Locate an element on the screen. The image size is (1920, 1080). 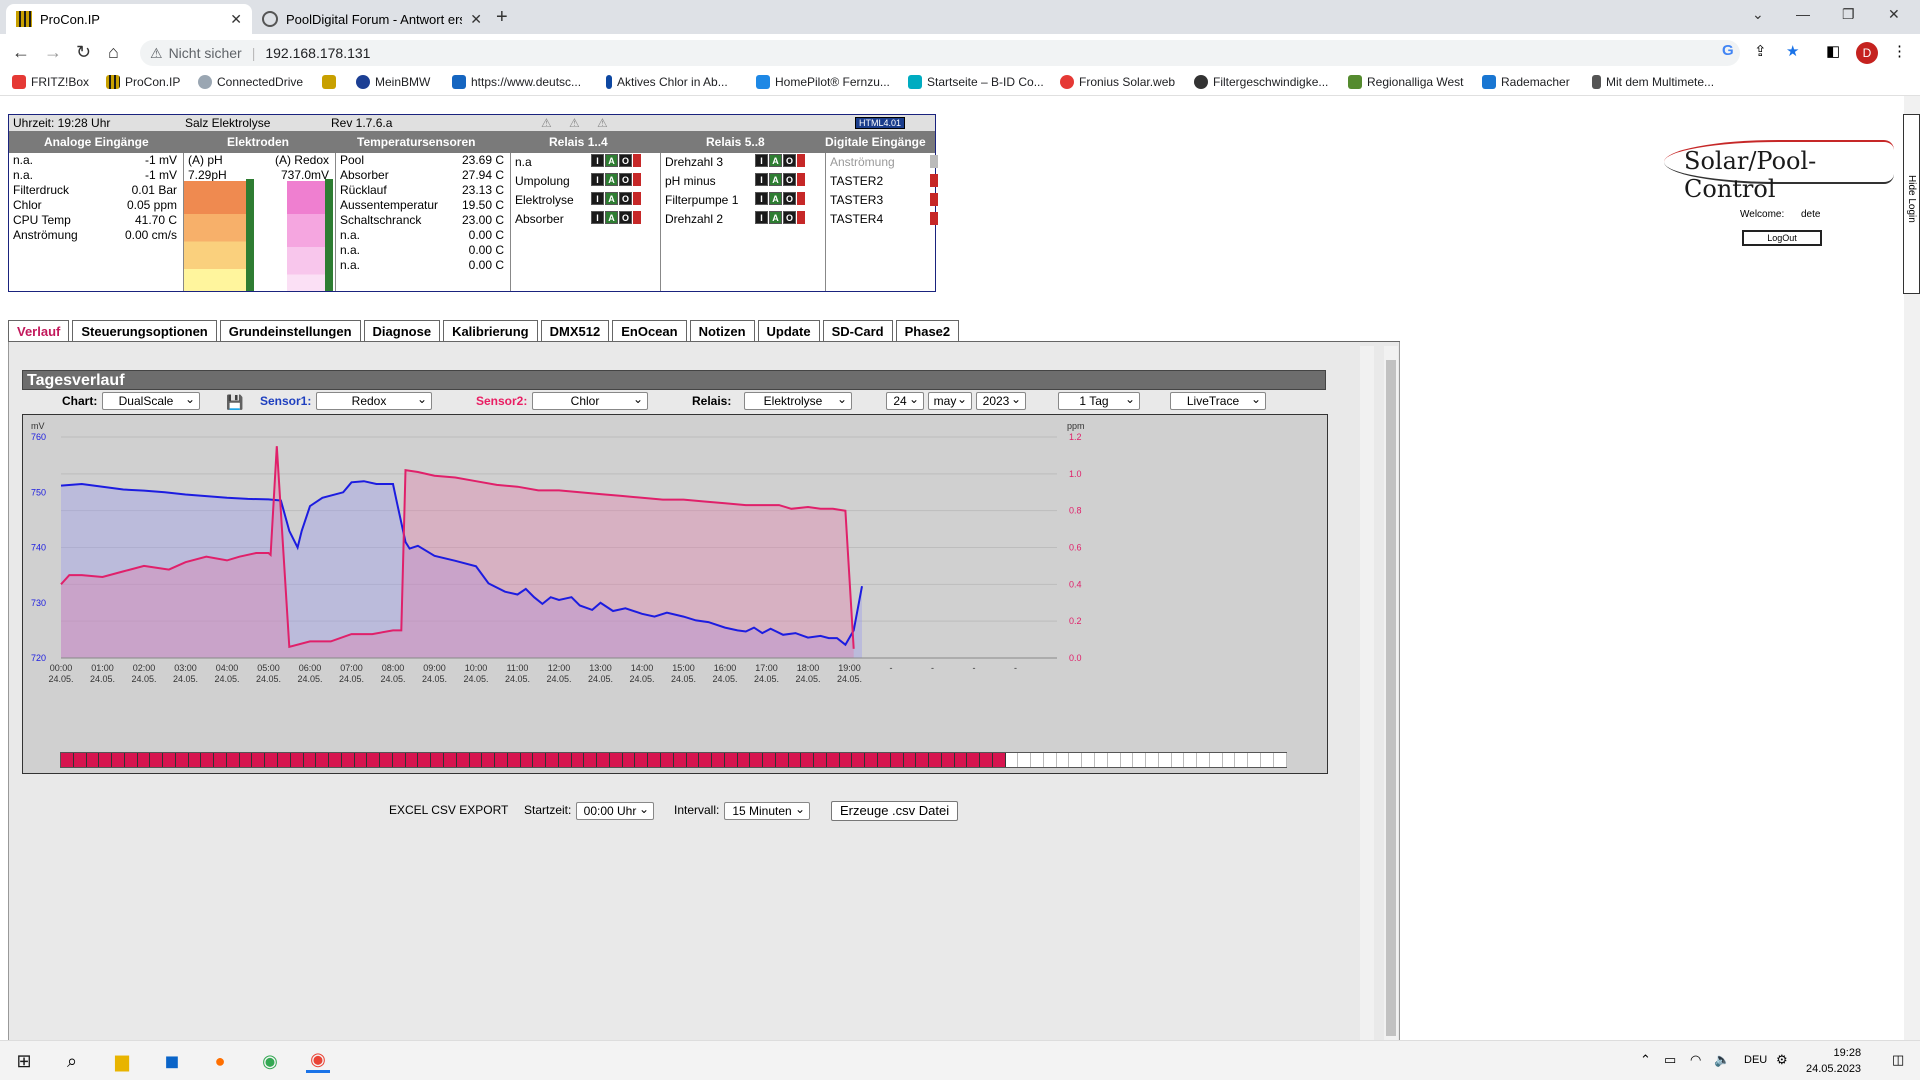
month-select: may is located at coordinates (950, 400).